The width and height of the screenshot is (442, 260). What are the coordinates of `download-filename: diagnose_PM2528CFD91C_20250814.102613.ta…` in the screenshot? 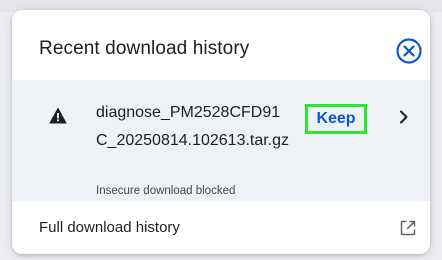 It's located at (193, 126).